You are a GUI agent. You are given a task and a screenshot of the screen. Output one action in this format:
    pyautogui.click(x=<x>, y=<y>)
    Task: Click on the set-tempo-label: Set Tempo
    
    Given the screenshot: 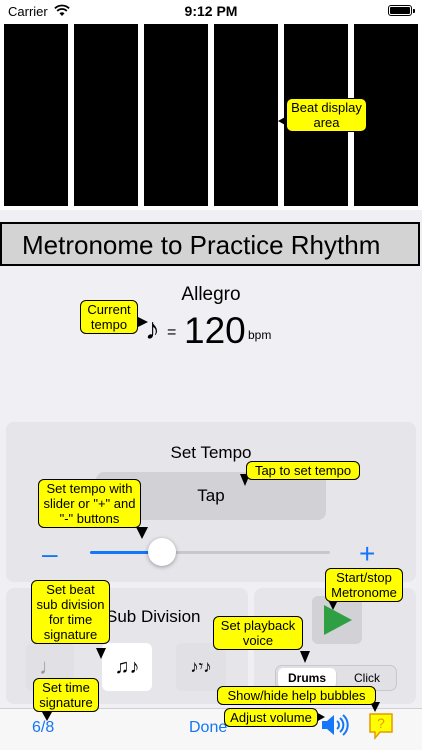 What is the action you would take?
    pyautogui.click(x=211, y=452)
    